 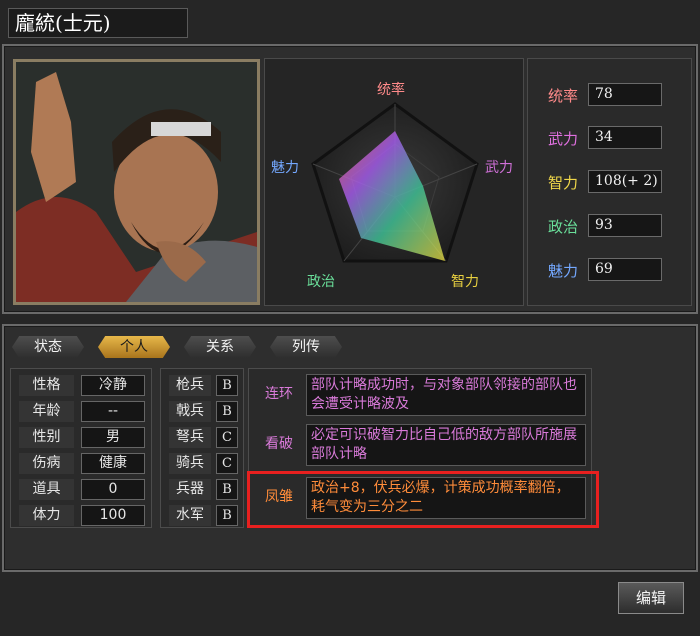 What do you see at coordinates (113, 515) in the screenshot?
I see `info-value: 100` at bounding box center [113, 515].